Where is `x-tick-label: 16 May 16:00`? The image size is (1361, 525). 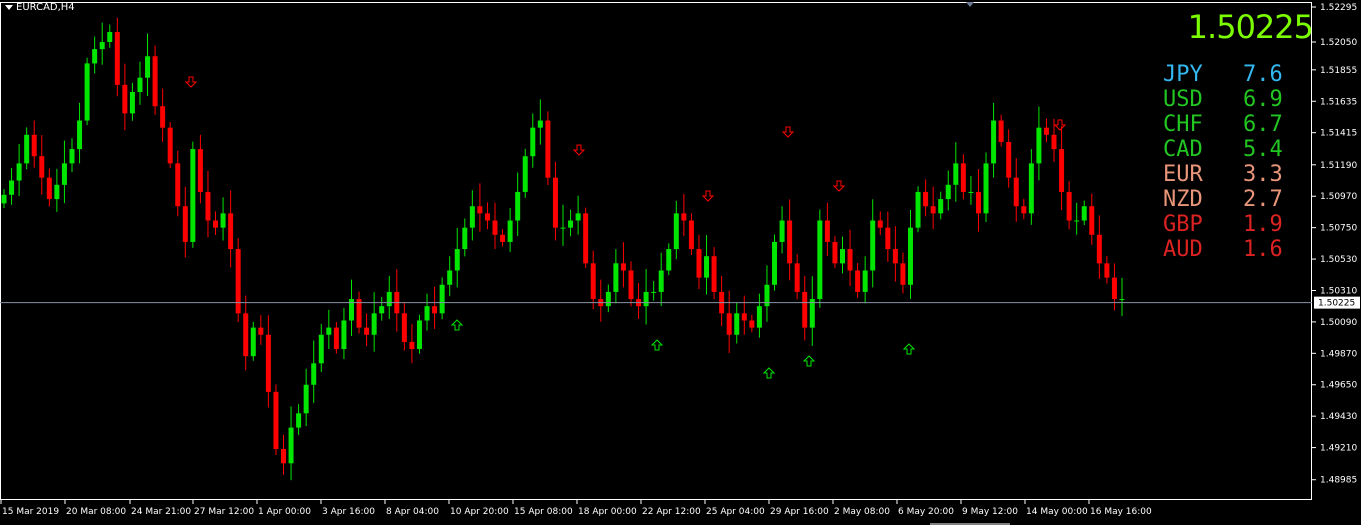 x-tick-label: 16 May 16:00 is located at coordinates (1121, 512).